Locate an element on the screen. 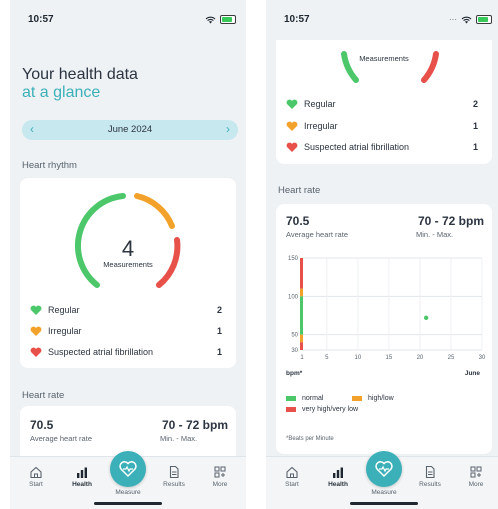 This screenshot has height=509, width=498. legend-very-high-low: very high/very low is located at coordinates (330, 409).